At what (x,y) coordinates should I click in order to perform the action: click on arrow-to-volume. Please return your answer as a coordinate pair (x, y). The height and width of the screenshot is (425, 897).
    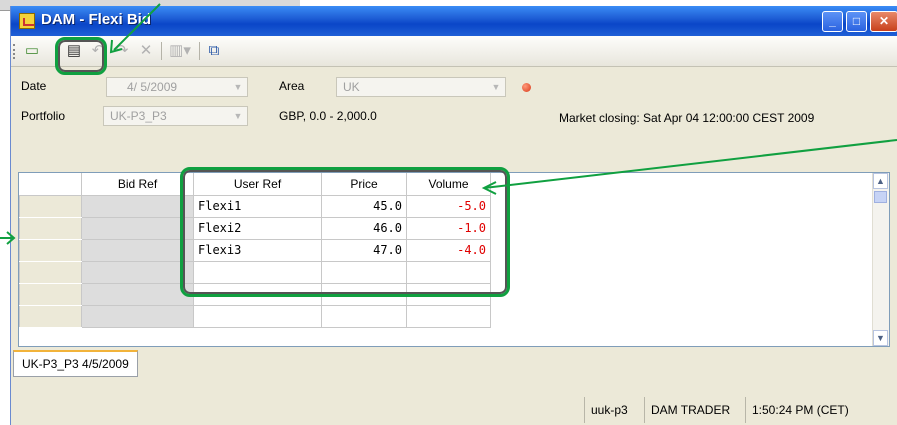
    Looking at the image, I should click on (690, 164).